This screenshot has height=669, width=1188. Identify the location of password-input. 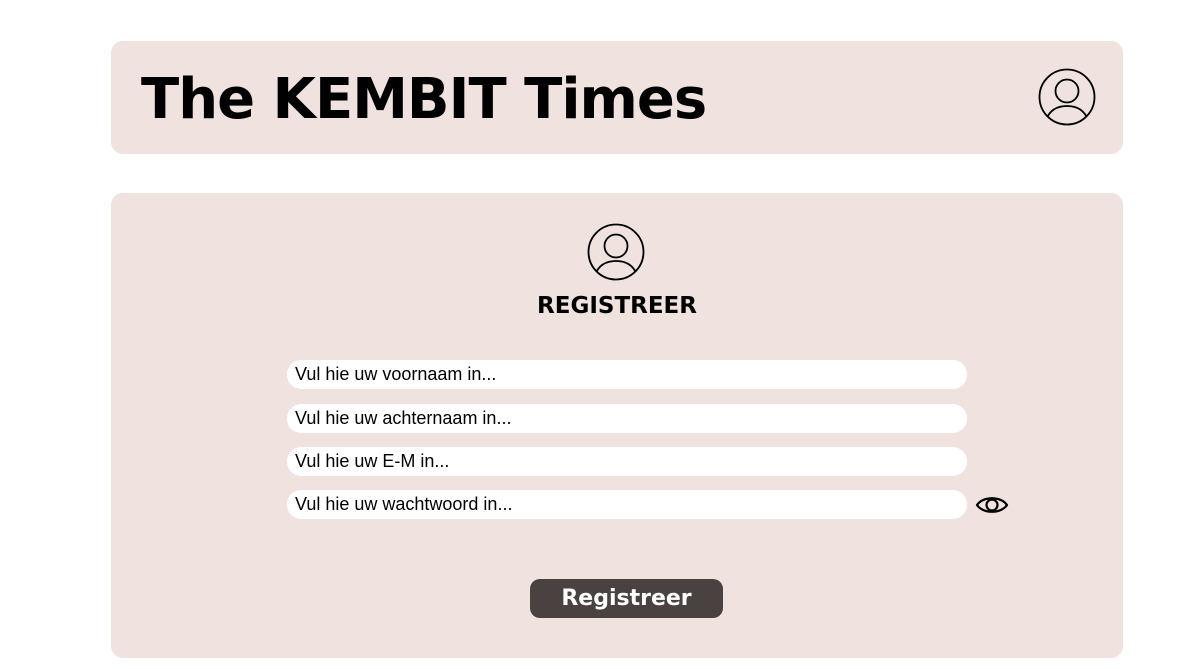
(627, 504).